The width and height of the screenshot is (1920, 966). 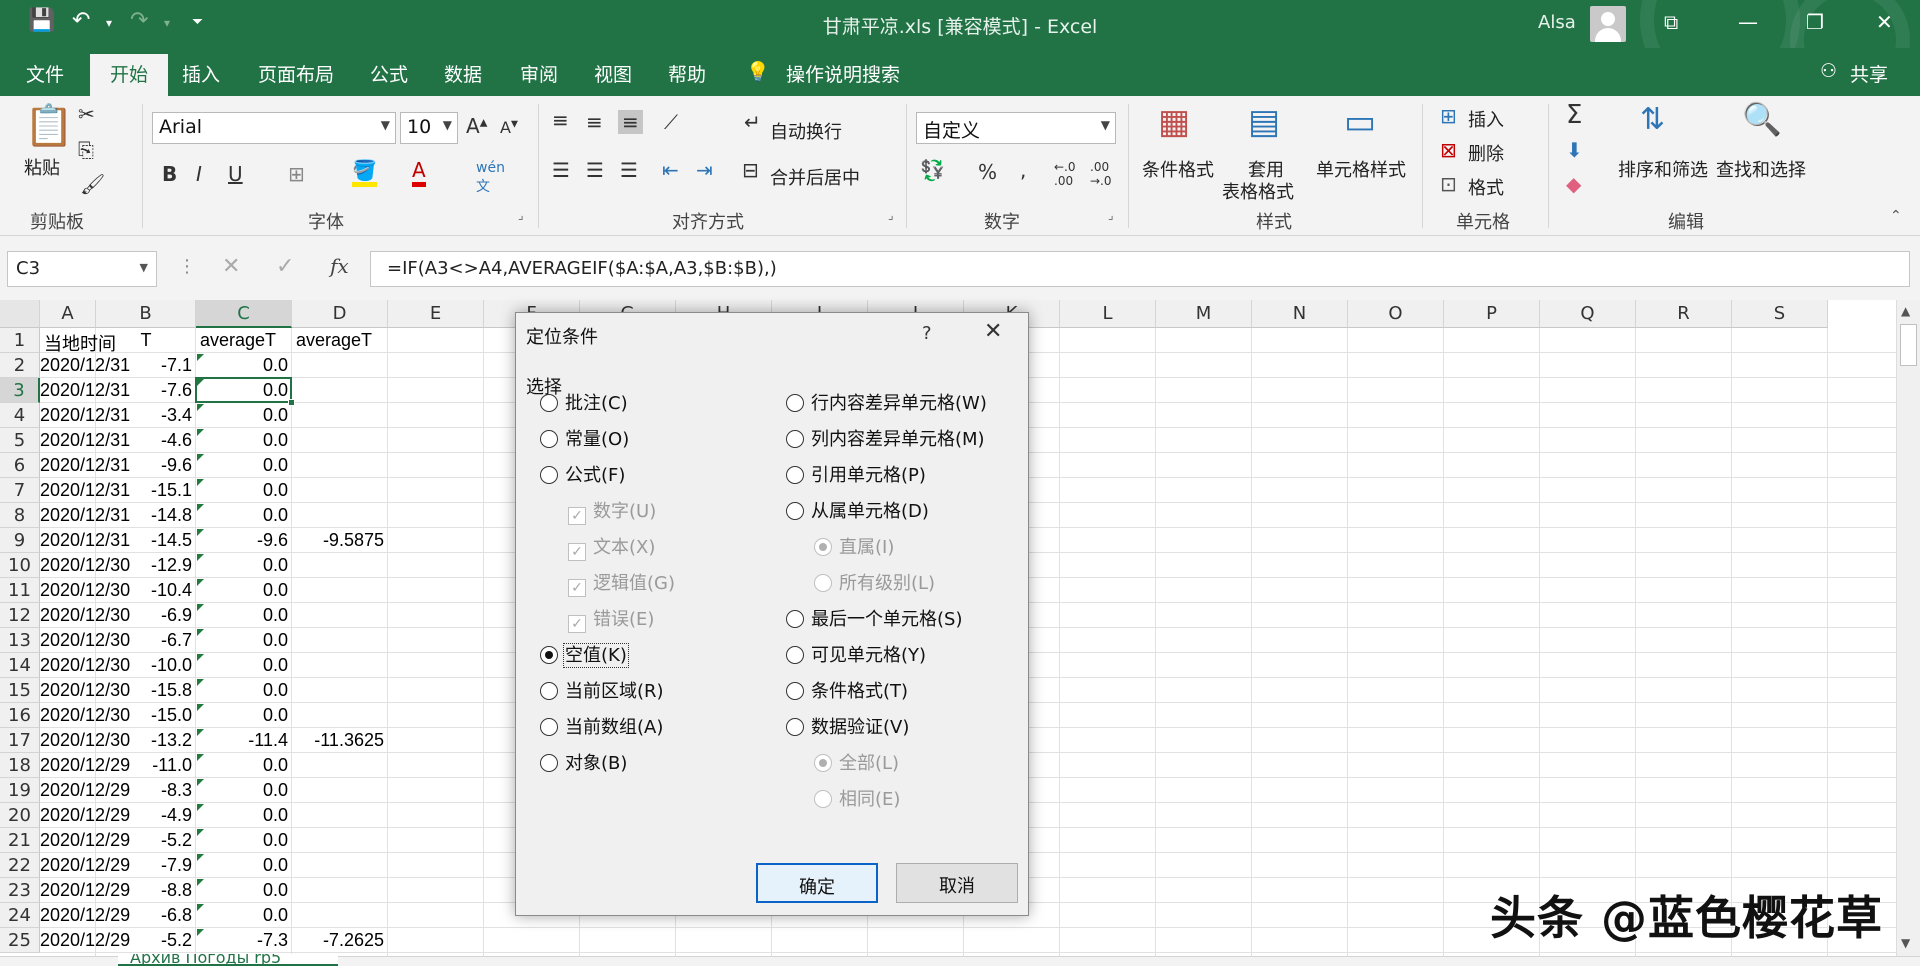 What do you see at coordinates (144, 390) in the screenshot?
I see `cell-b3: -7.6` at bounding box center [144, 390].